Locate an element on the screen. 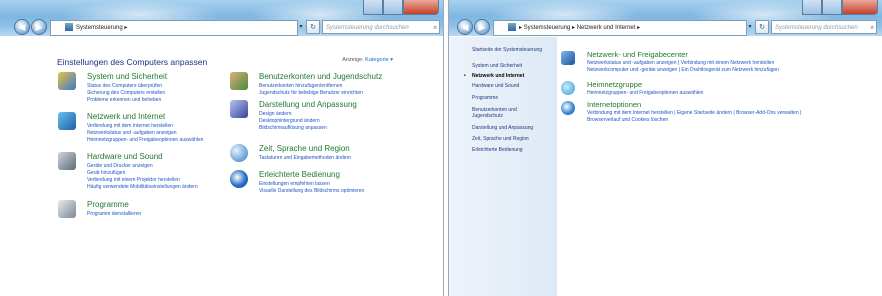  category-link: Programm deinstallieren is located at coordinates (114, 214).